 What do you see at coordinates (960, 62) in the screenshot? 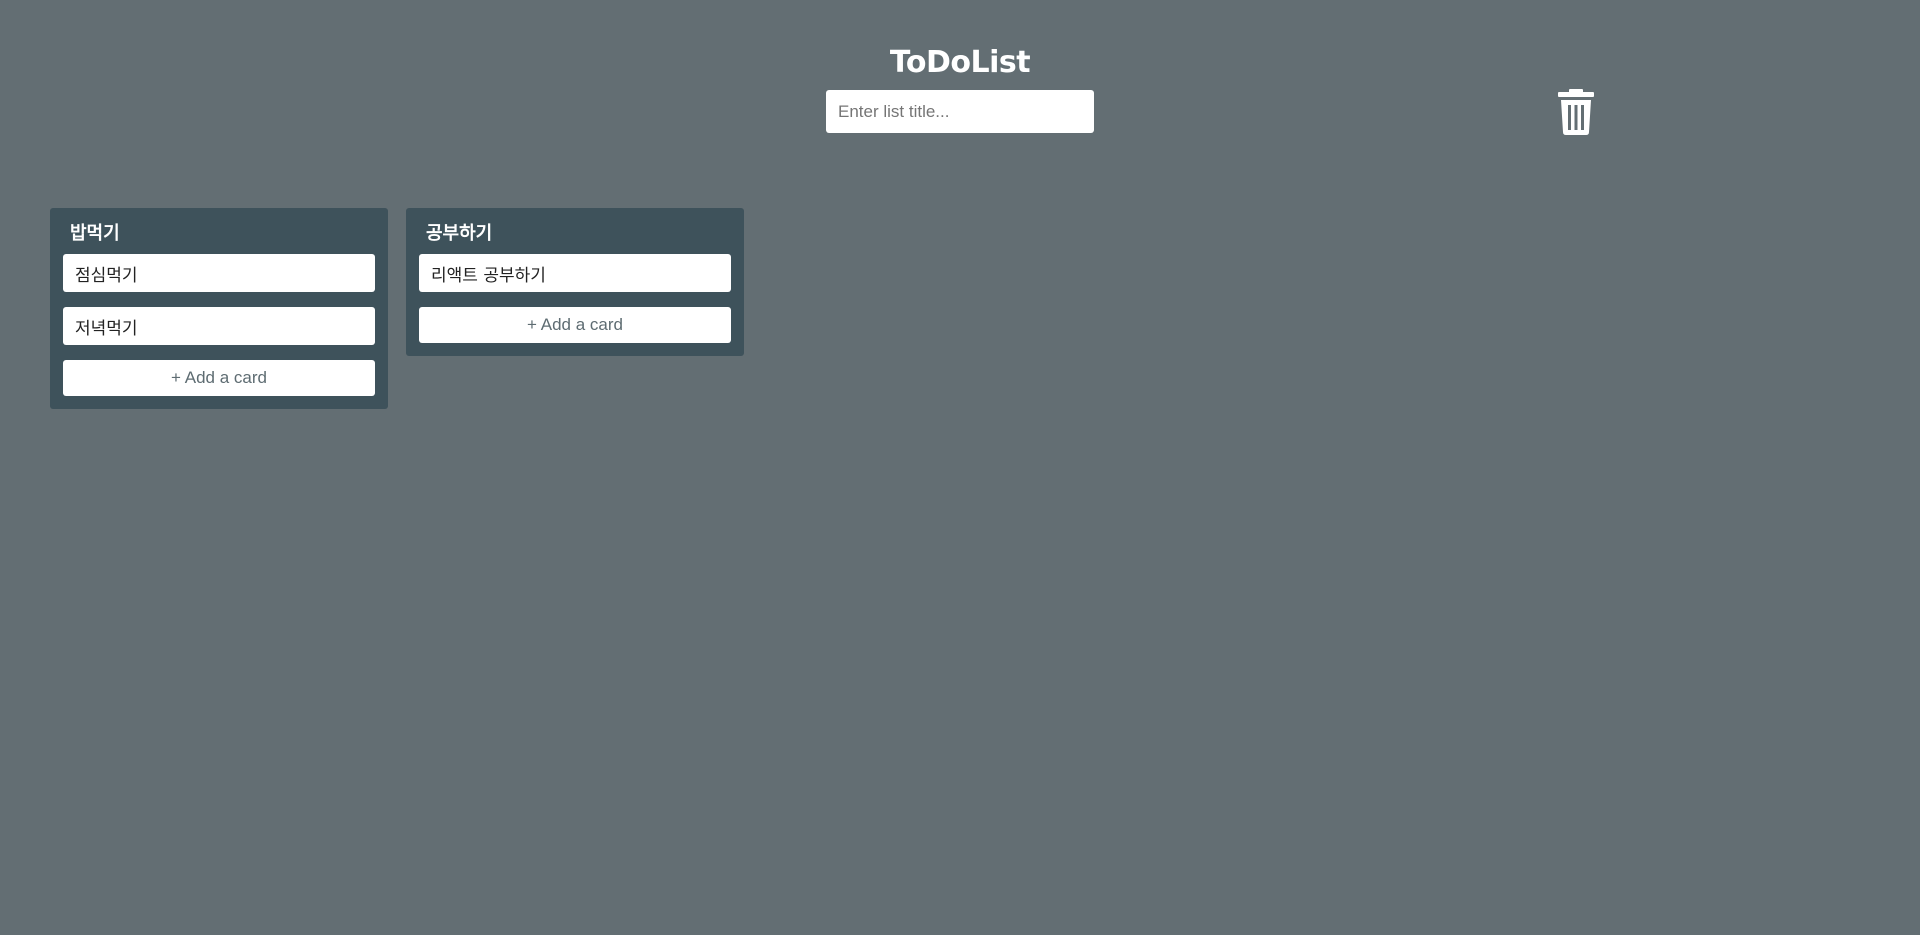
I see `app-title: ToDoList` at bounding box center [960, 62].